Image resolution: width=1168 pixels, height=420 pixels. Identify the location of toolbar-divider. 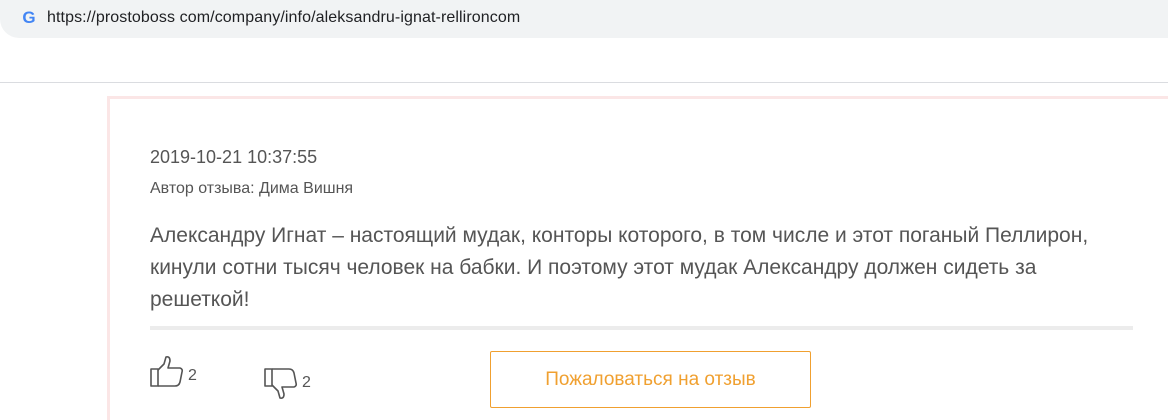
(584, 82).